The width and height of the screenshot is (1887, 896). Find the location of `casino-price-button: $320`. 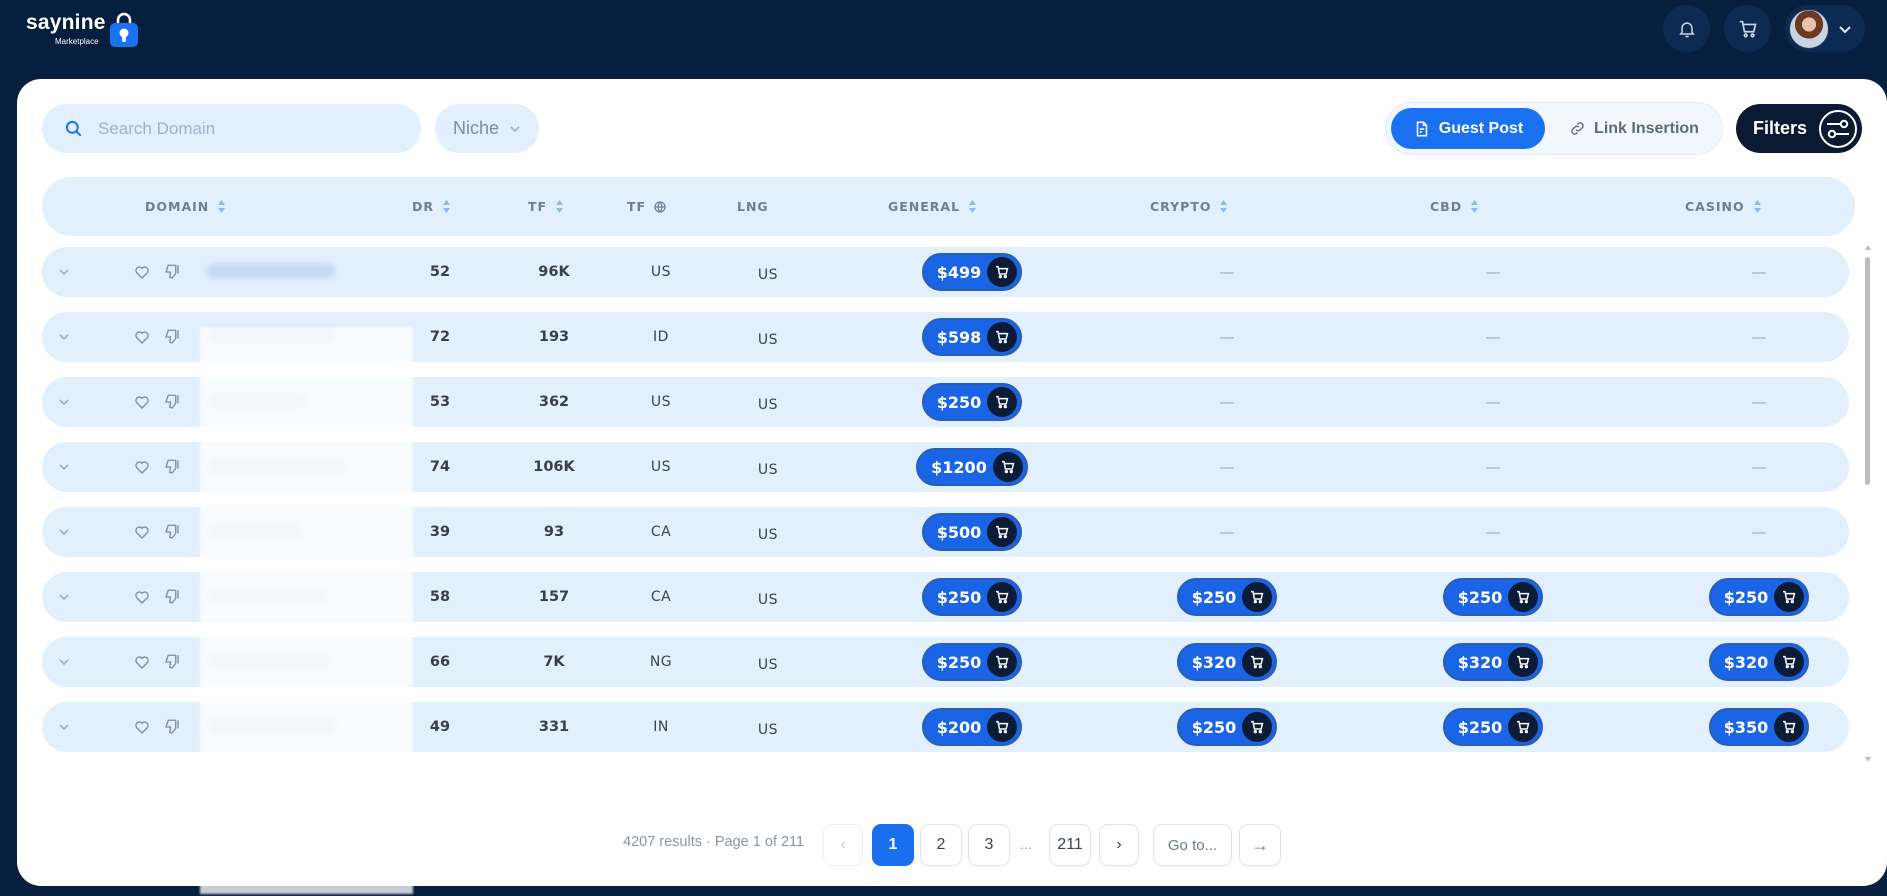

casino-price-button: $320 is located at coordinates (1759, 662).